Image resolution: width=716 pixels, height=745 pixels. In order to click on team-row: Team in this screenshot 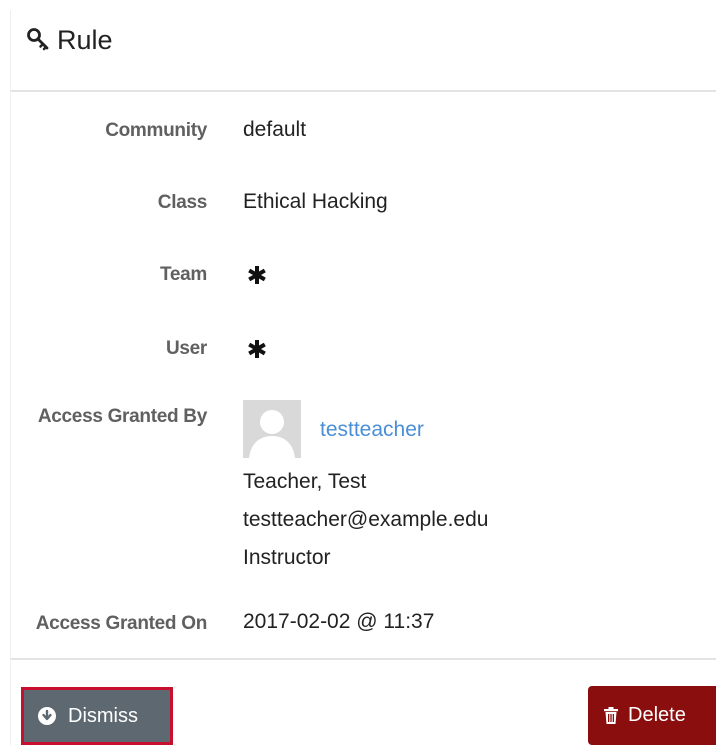, I will do `click(363, 275)`.